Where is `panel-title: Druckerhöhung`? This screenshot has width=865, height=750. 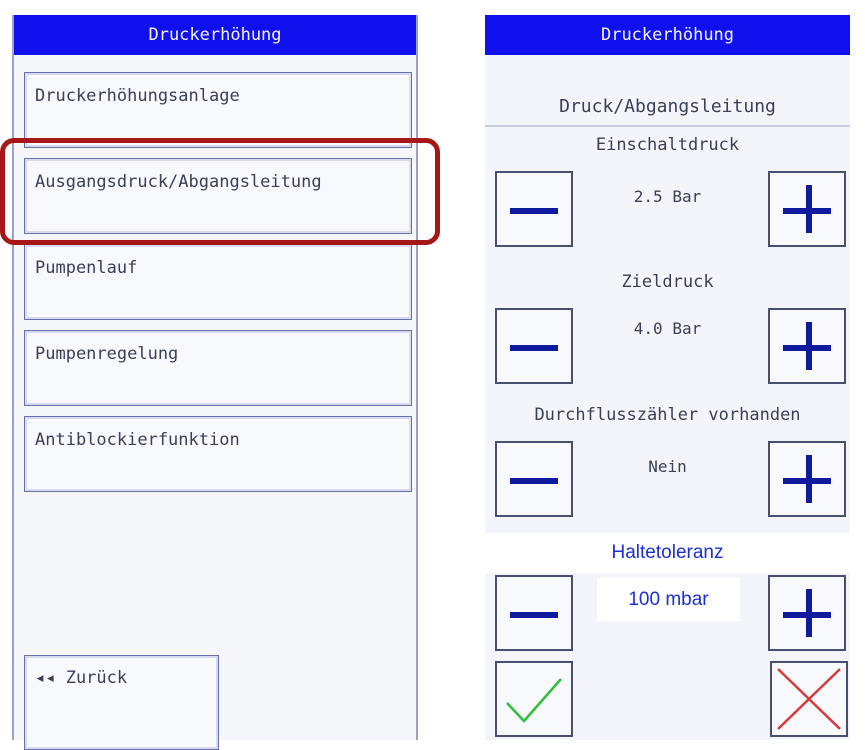
panel-title: Druckerhöhung is located at coordinates (667, 35).